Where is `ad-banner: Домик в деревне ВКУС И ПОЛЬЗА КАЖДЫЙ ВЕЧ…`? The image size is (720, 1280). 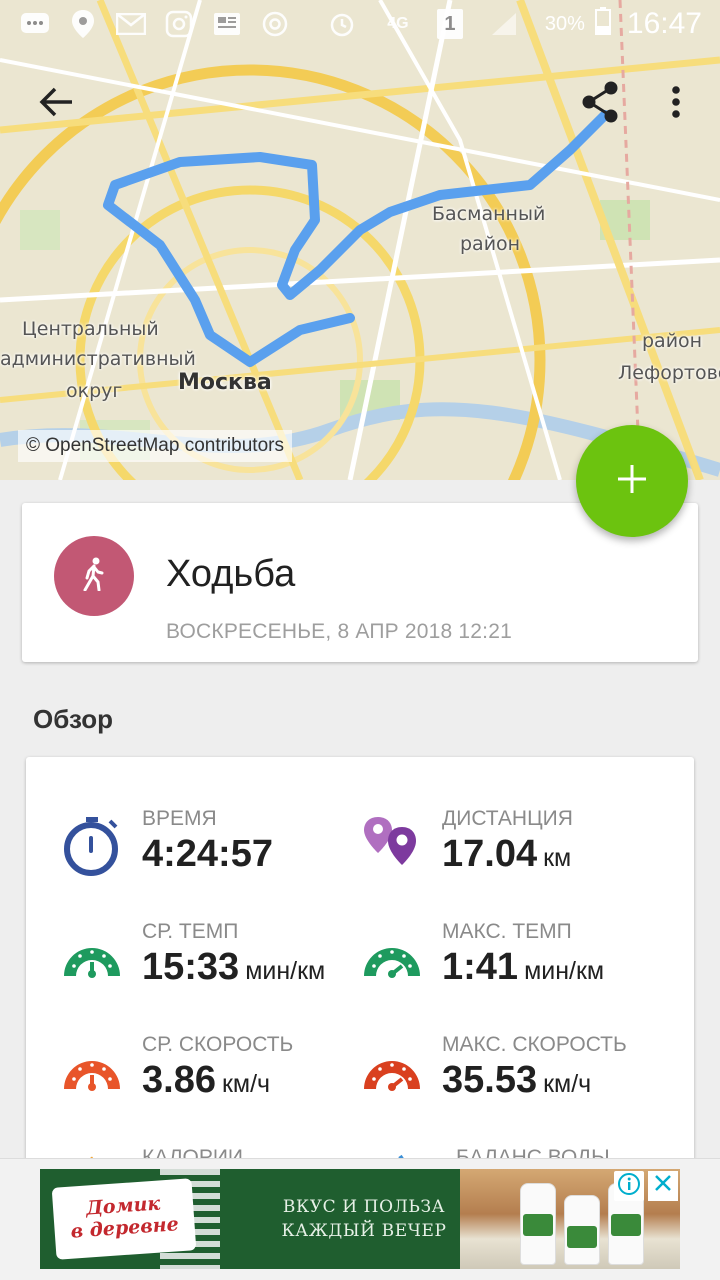
ad-banner: Домик в деревне ВКУС И ПОЛЬЗА КАЖДЫЙ ВЕЧ… is located at coordinates (360, 1219).